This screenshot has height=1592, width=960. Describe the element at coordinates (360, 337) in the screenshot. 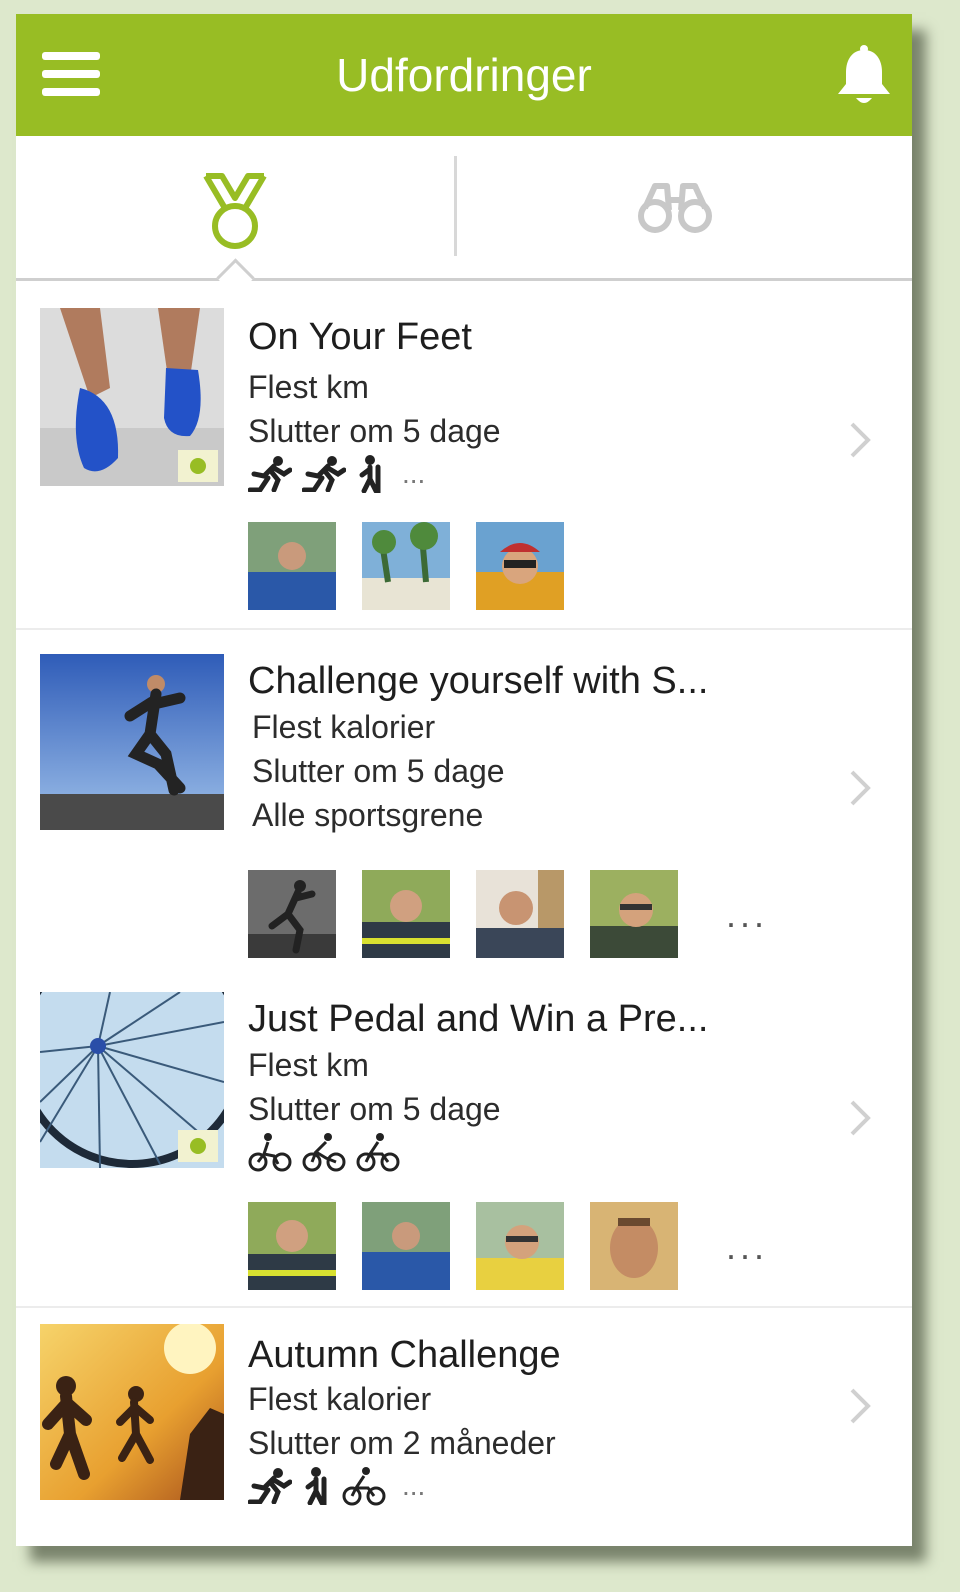

I see `challenge-title: On Your Feet` at that location.